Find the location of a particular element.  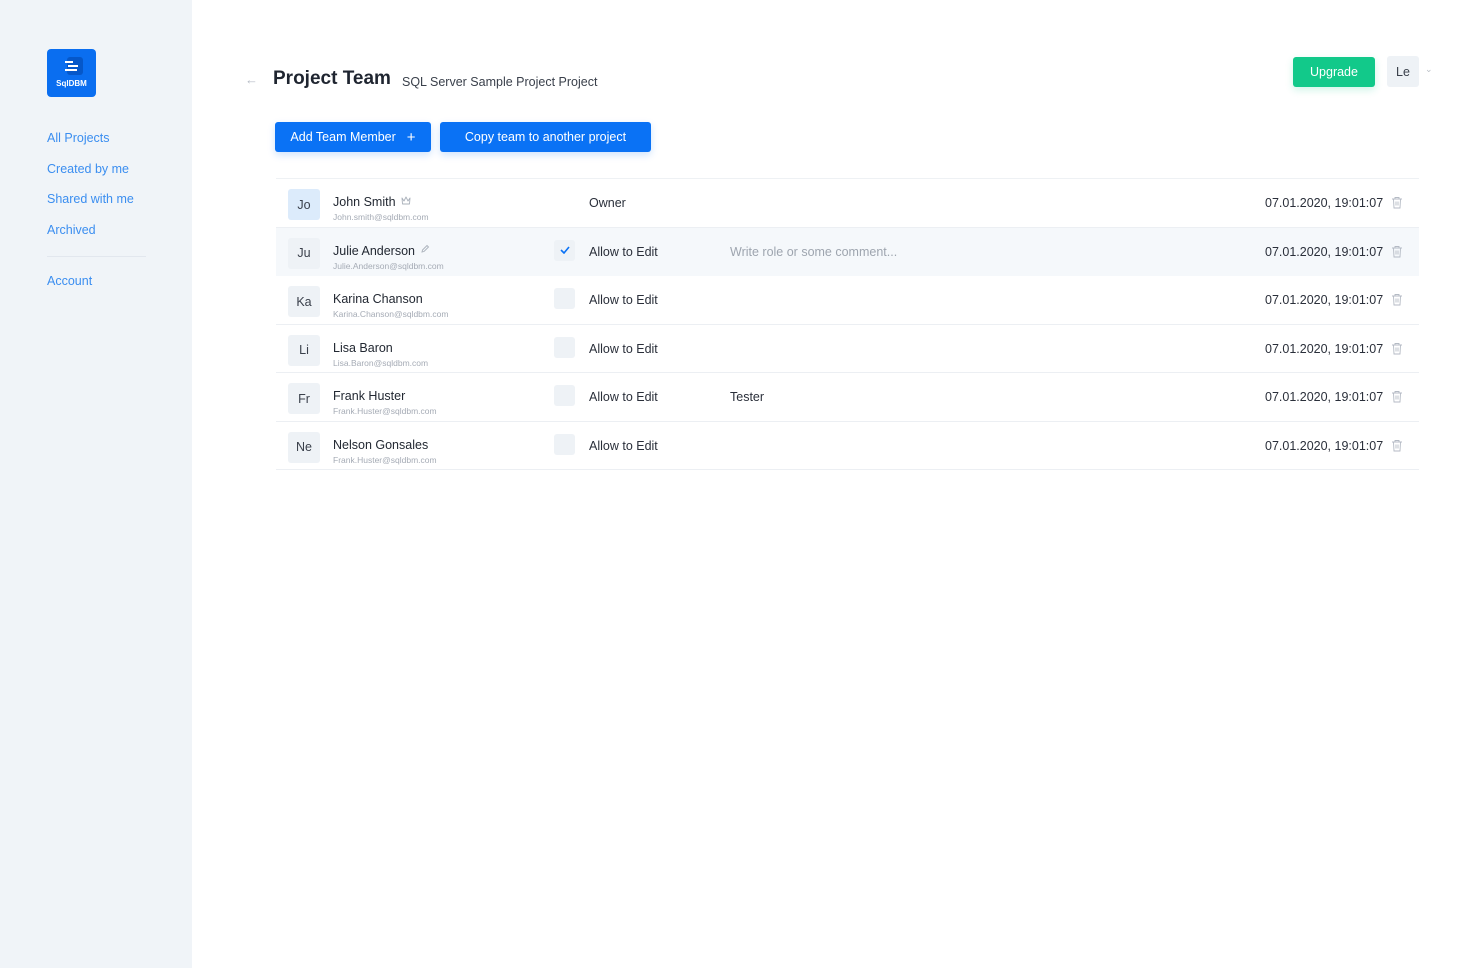

check-icon is located at coordinates (564, 250).